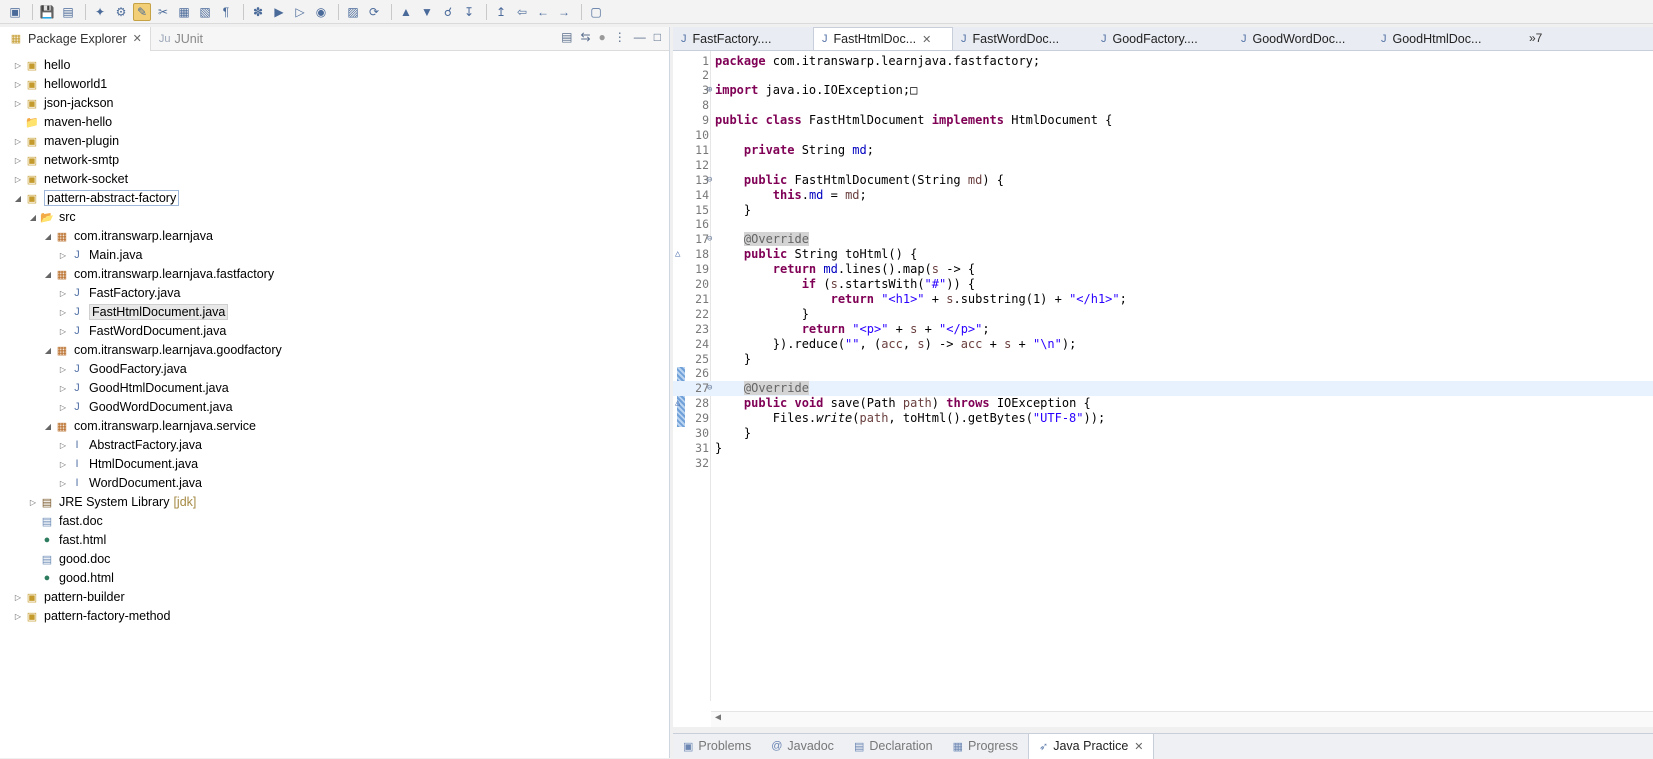  Describe the element at coordinates (65, 141) in the screenshot. I see `tree-item: ▷ ▣ maven-plugin` at that location.